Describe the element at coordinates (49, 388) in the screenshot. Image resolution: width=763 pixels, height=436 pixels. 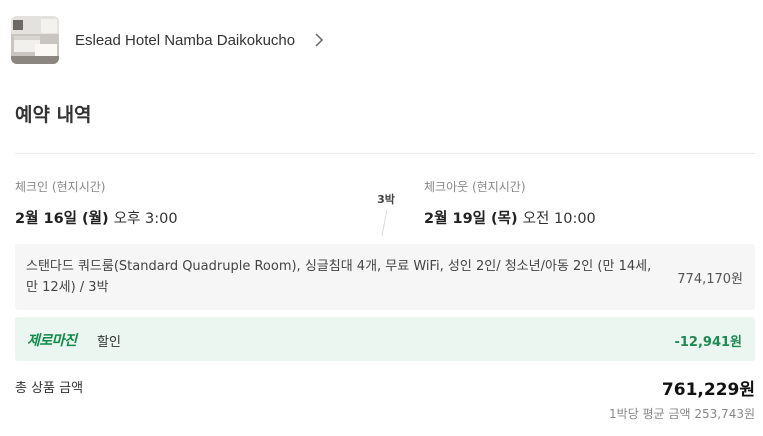
I see `total-label: 총 상품 금액` at that location.